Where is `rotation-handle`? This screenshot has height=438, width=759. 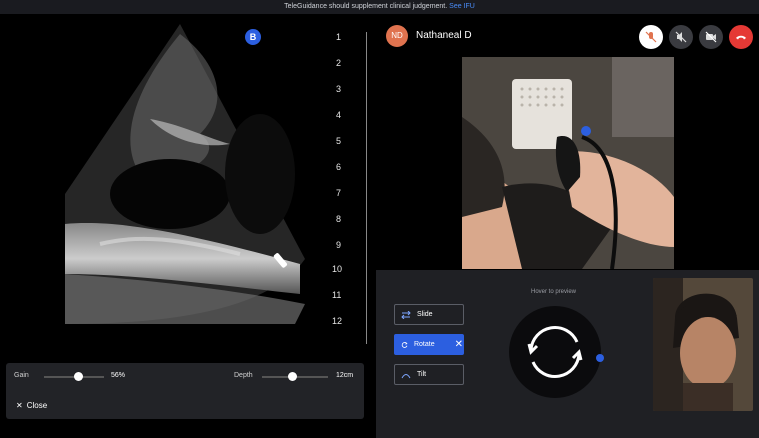
rotation-handle is located at coordinates (600, 358).